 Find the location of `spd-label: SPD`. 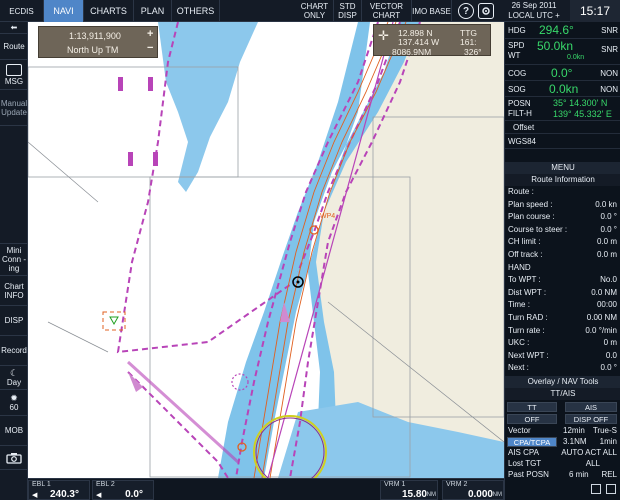

spd-label: SPD is located at coordinates (516, 45).